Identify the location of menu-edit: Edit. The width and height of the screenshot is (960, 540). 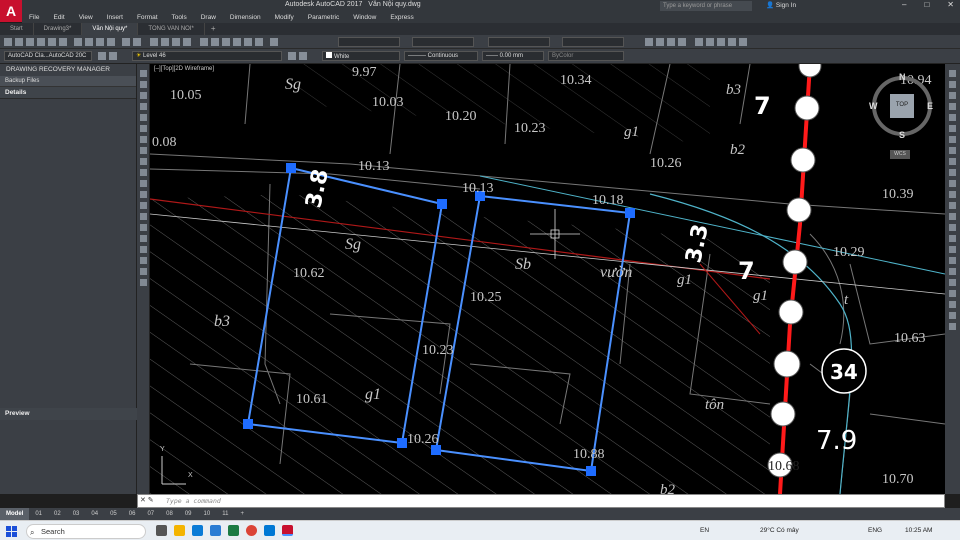
(58, 17).